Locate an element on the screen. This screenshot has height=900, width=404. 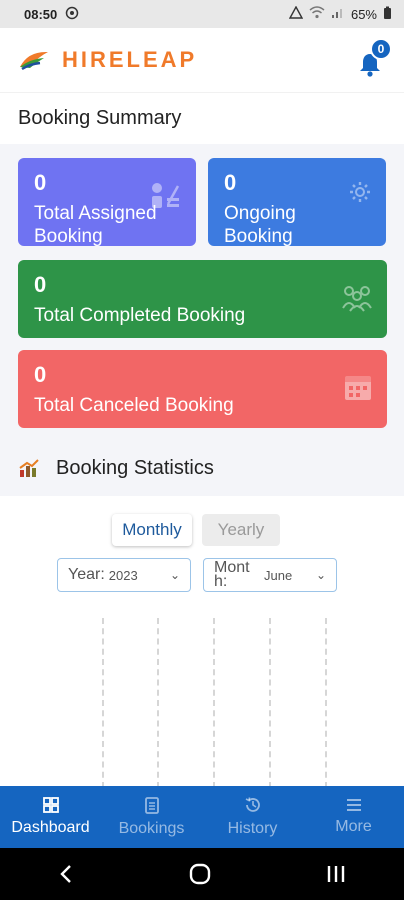
hotspot-icon is located at coordinates (72, 14).